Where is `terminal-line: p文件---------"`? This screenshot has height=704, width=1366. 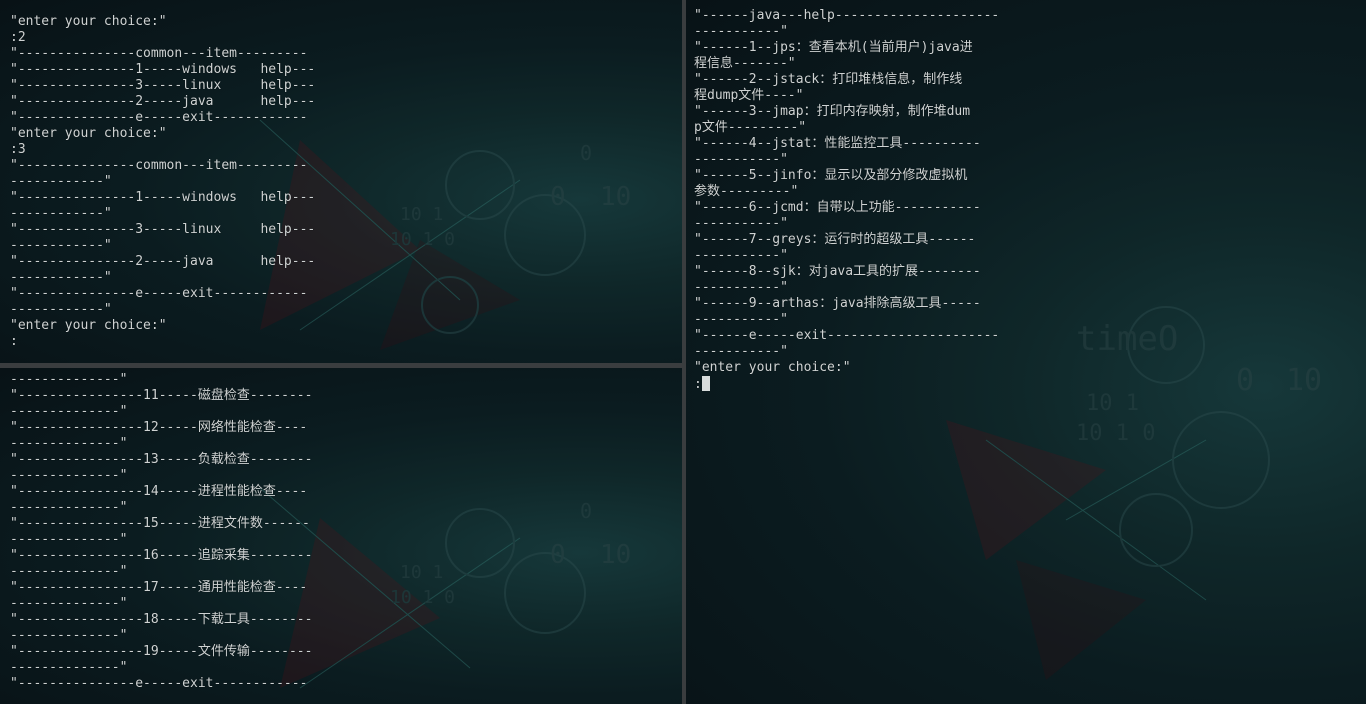
terminal-line: p文件---------" is located at coordinates (750, 127).